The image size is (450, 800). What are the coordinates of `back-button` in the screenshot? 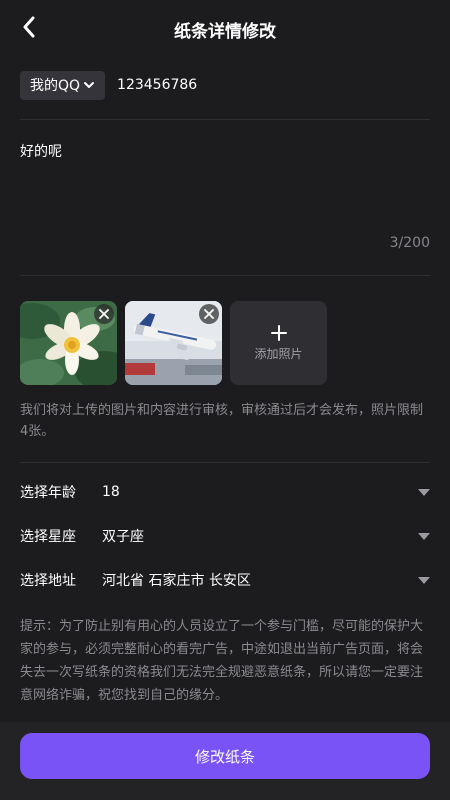 It's located at (29, 27).